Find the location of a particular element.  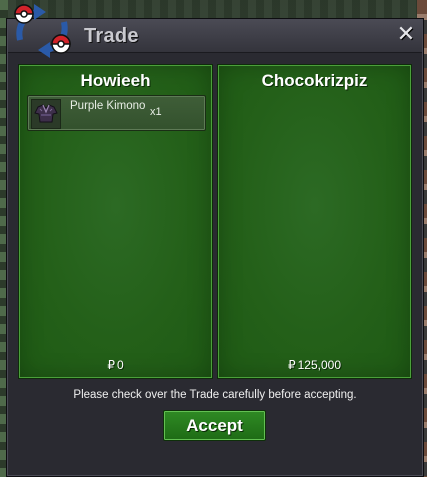

window-title: Trade is located at coordinates (111, 36).